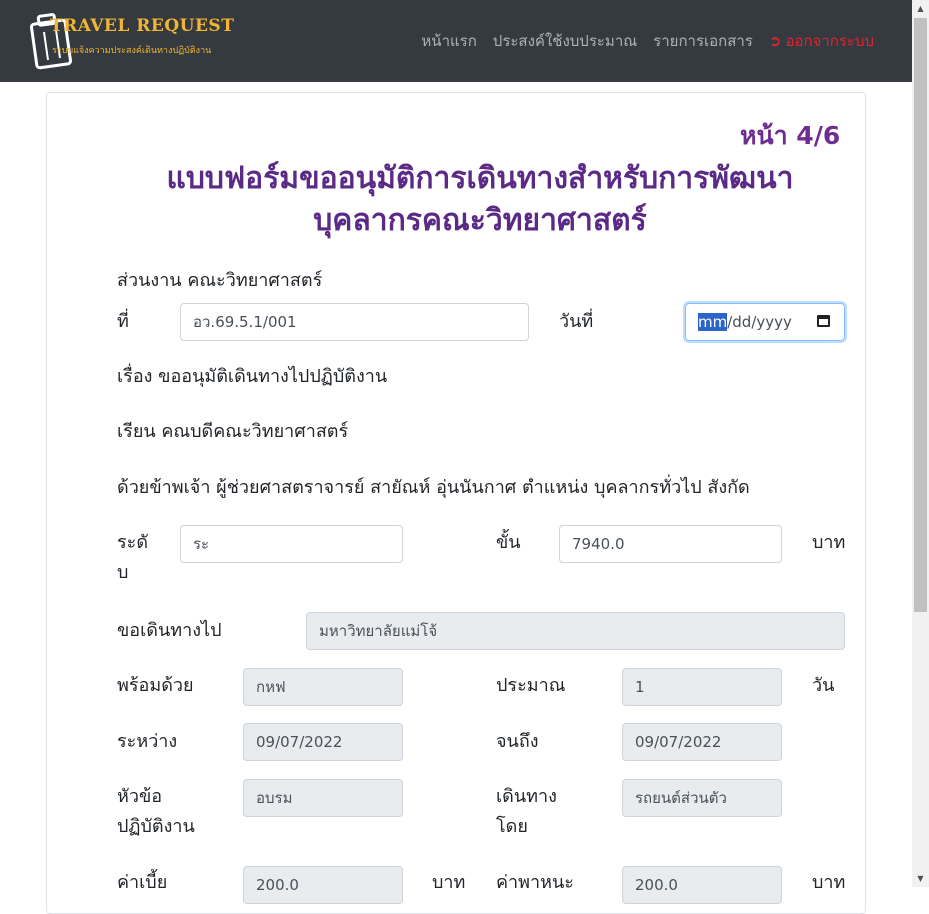 The height and width of the screenshot is (914, 929). What do you see at coordinates (323, 885) in the screenshot?
I see `allowance-input: 200.0` at bounding box center [323, 885].